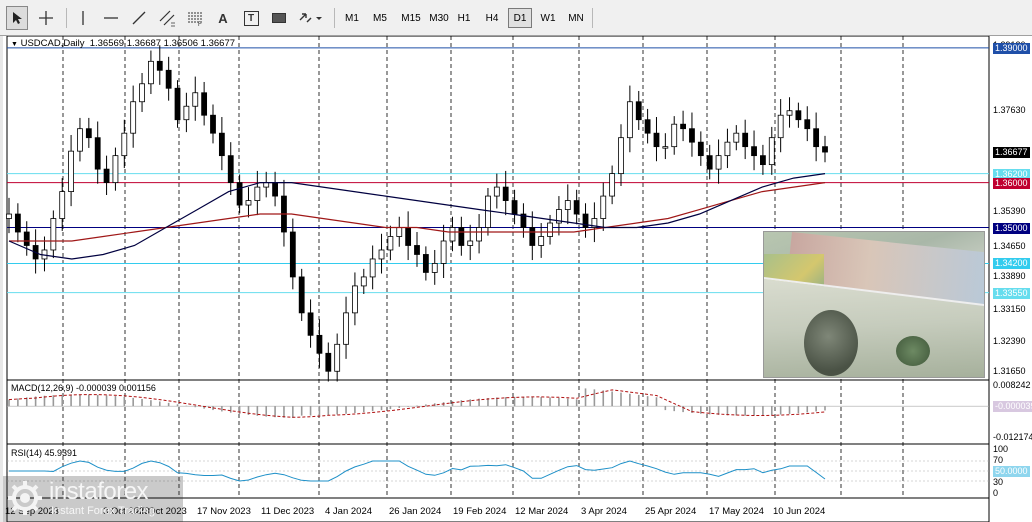 This screenshot has height=522, width=1032. I want to click on rectangle-icon, so click(279, 18).